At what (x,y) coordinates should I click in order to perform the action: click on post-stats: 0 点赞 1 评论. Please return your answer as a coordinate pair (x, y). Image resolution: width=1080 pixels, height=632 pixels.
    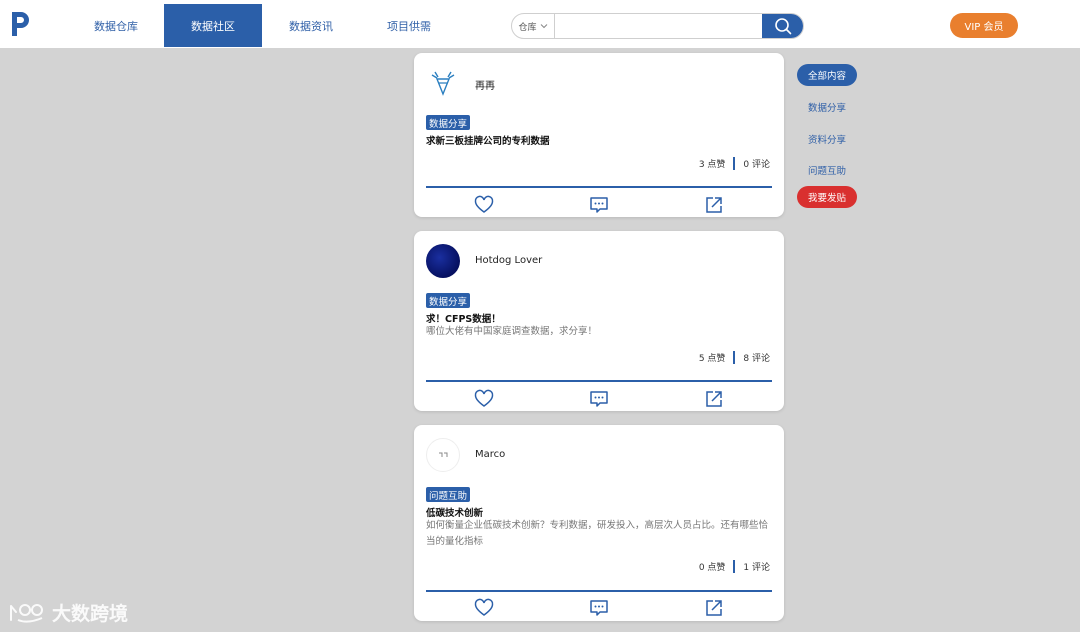
    Looking at the image, I should click on (734, 566).